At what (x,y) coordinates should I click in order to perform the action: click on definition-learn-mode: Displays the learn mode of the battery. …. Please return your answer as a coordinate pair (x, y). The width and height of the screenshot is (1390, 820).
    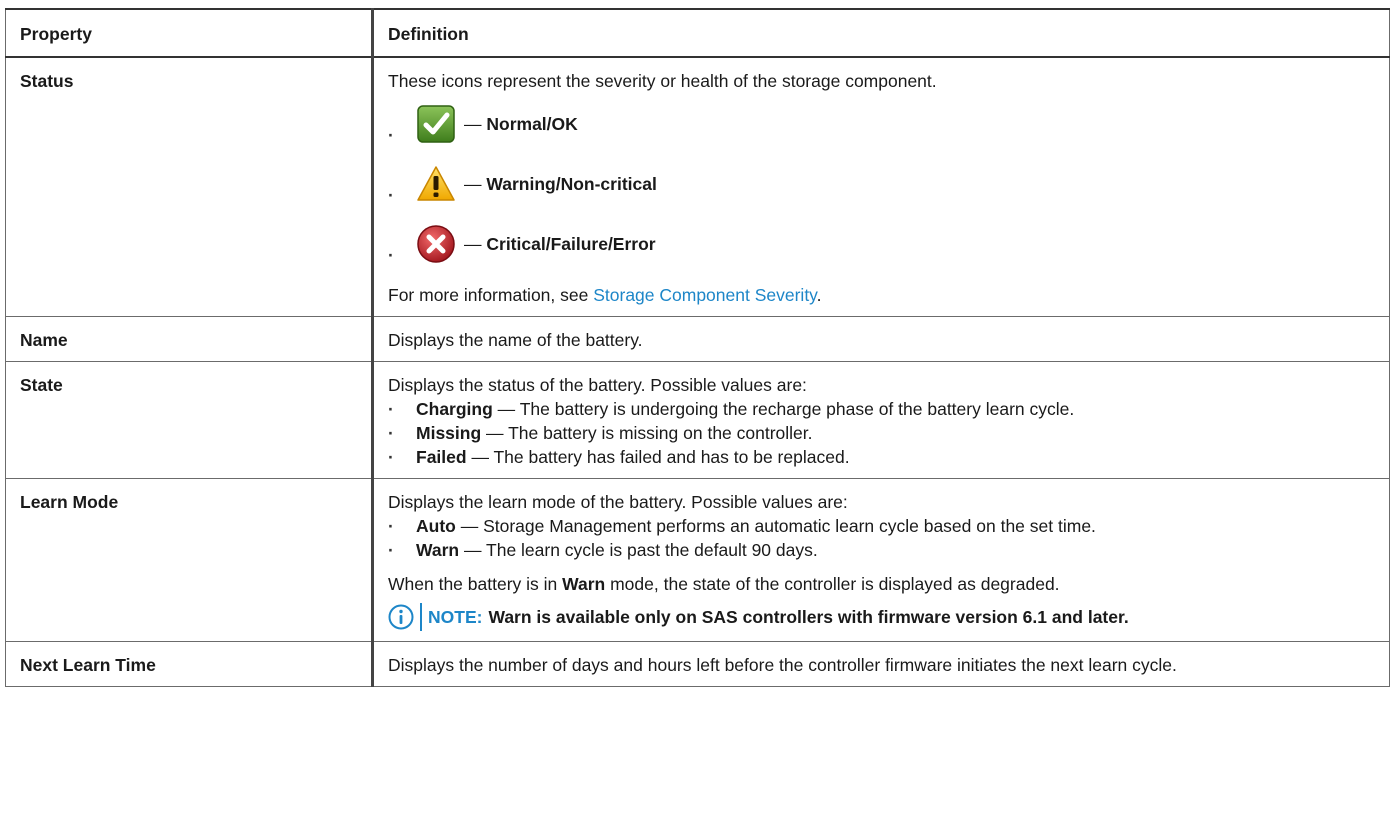
    Looking at the image, I should click on (881, 560).